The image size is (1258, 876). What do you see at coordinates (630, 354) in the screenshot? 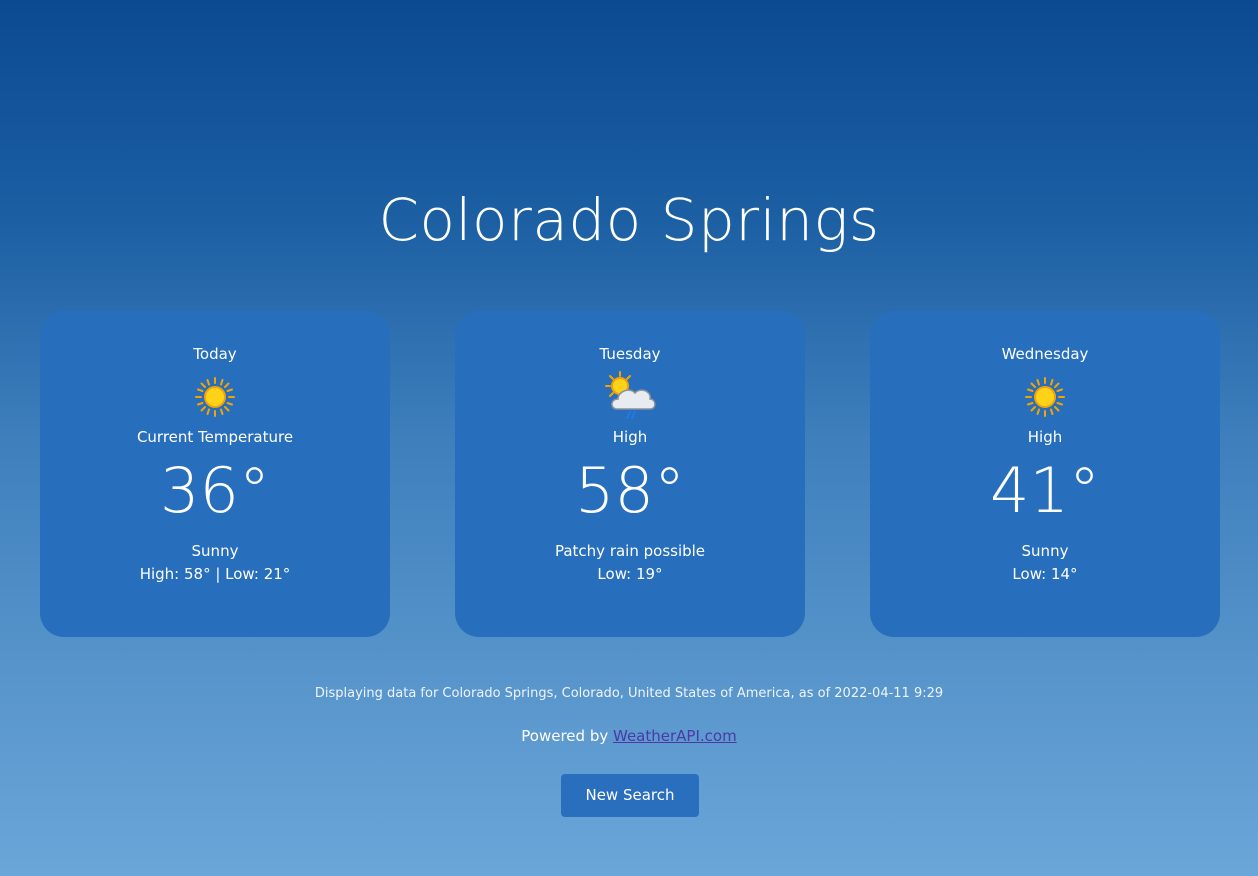
I see `card-day: Tuesday` at bounding box center [630, 354].